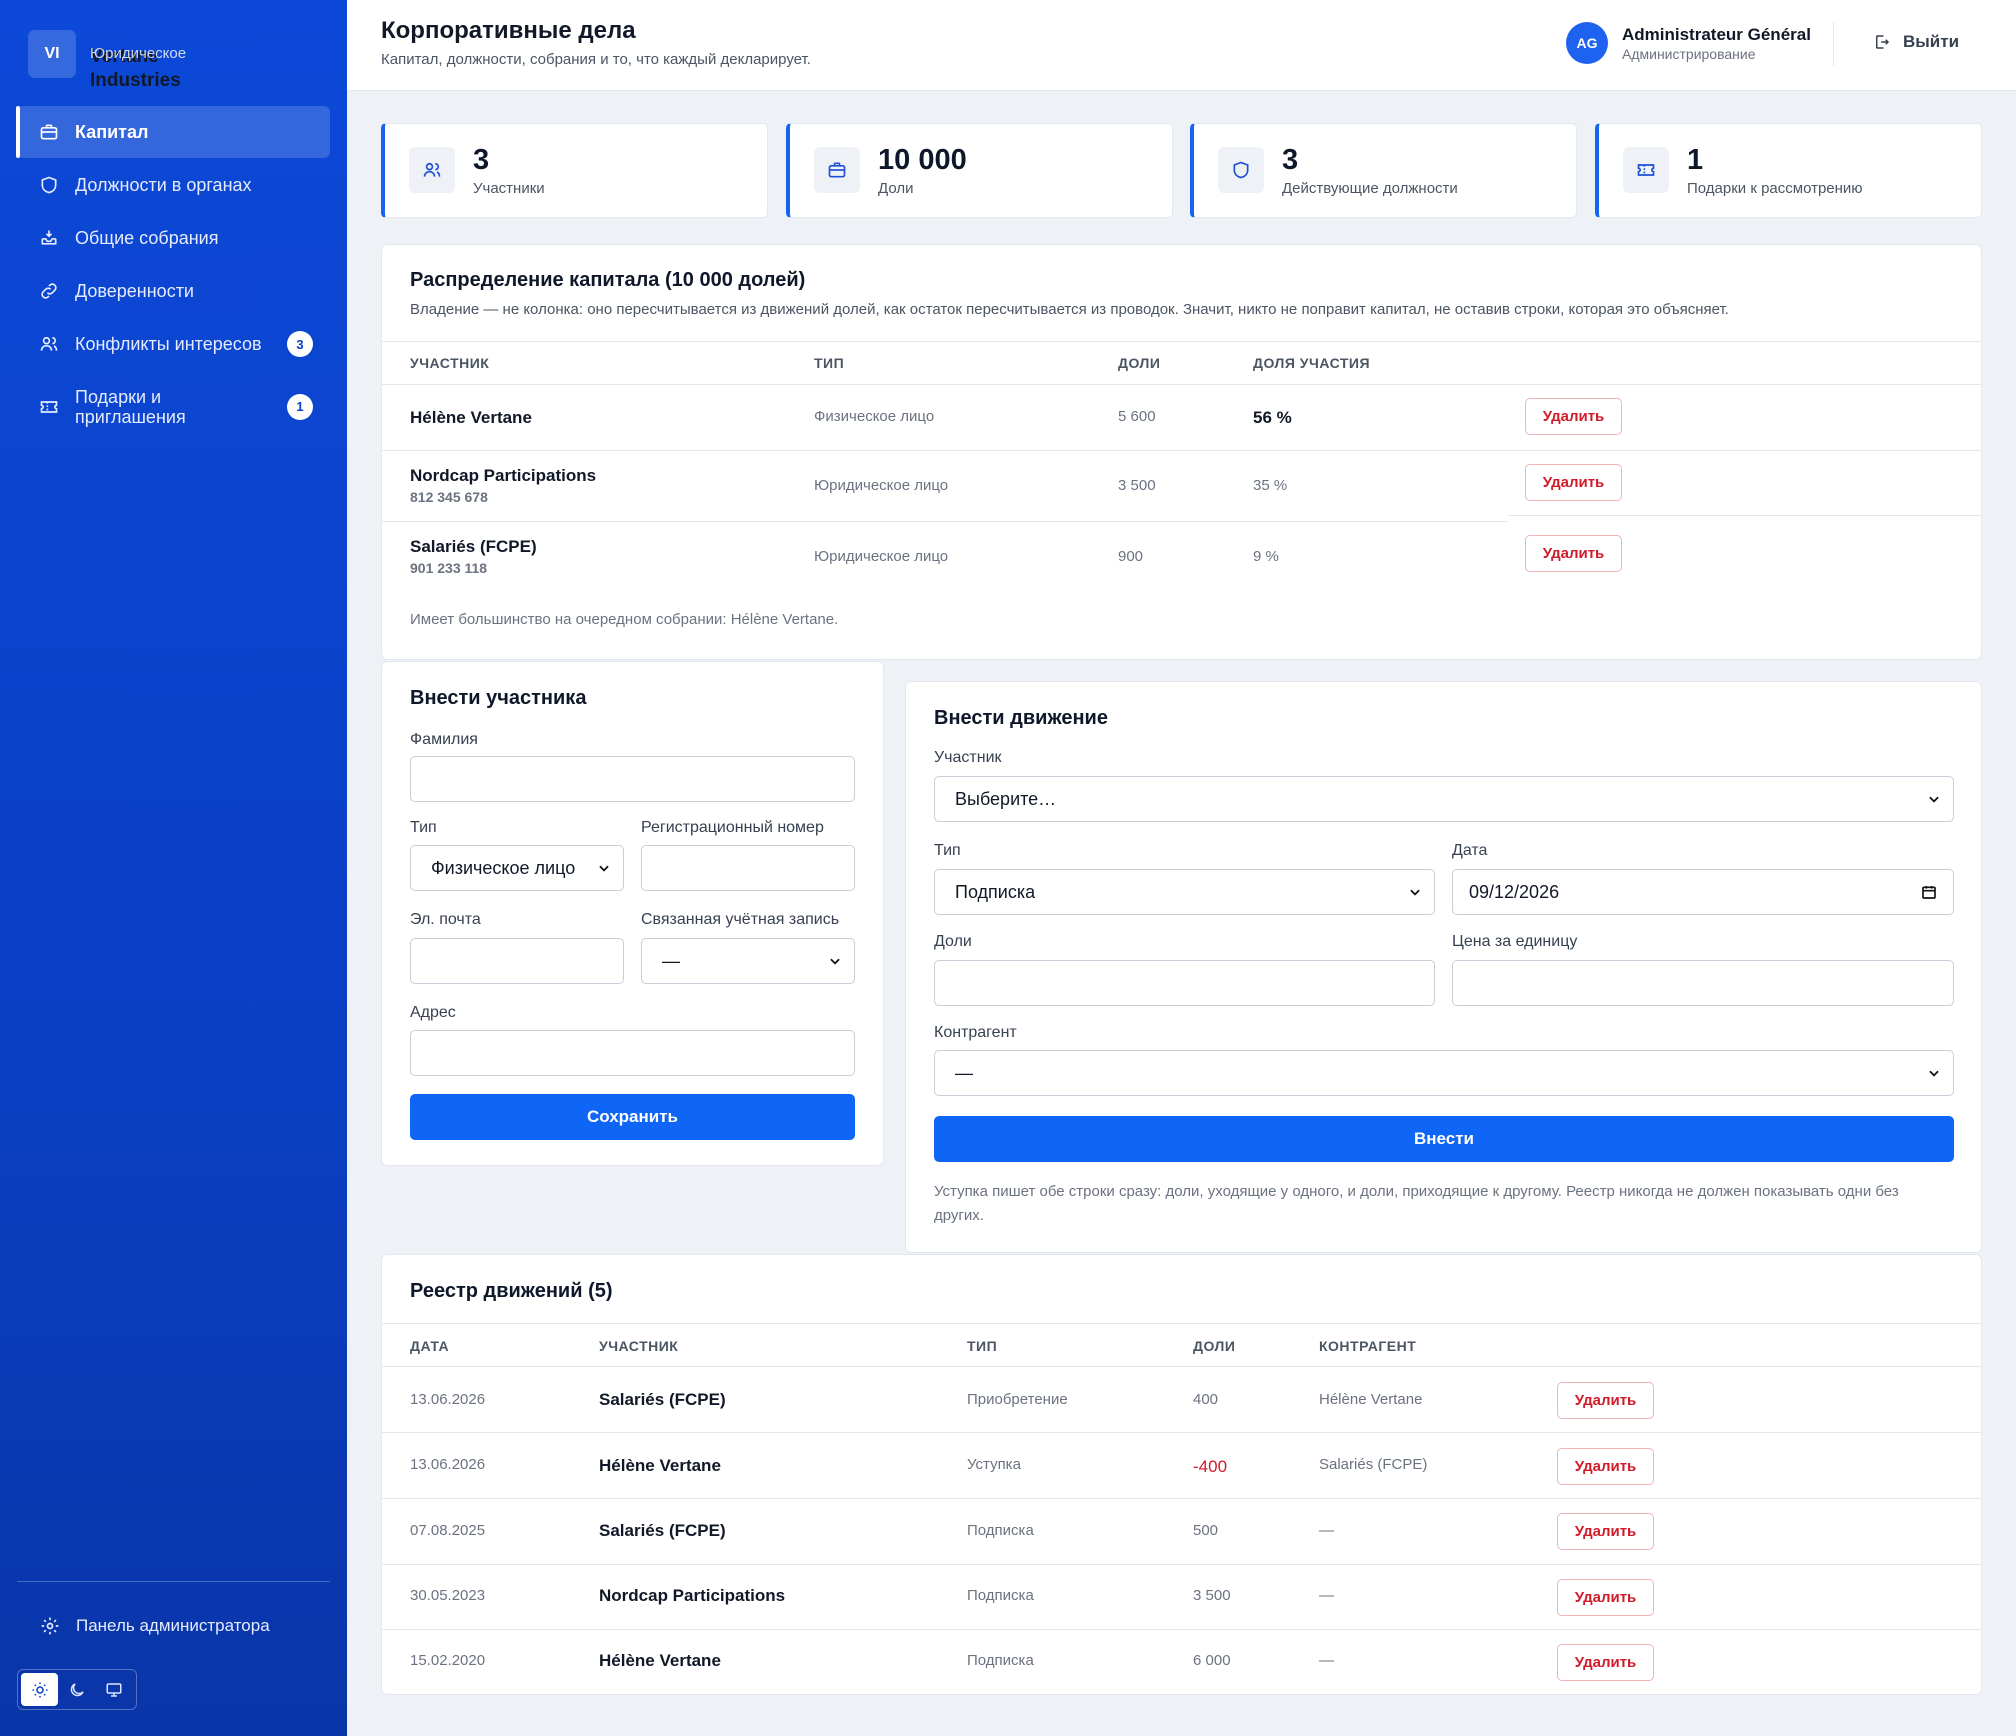  I want to click on sidebar-item-meetings: Общие собрания, so click(173, 238).